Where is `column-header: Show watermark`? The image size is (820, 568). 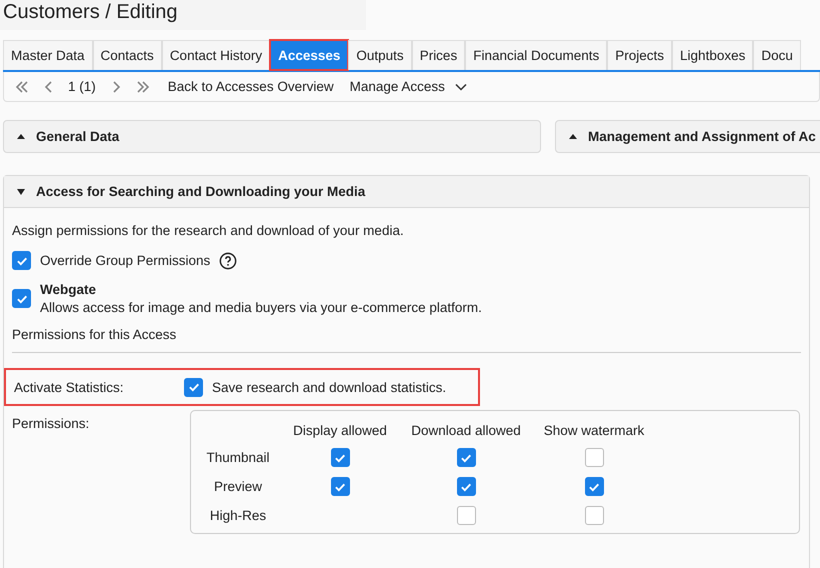
column-header: Show watermark is located at coordinates (594, 430).